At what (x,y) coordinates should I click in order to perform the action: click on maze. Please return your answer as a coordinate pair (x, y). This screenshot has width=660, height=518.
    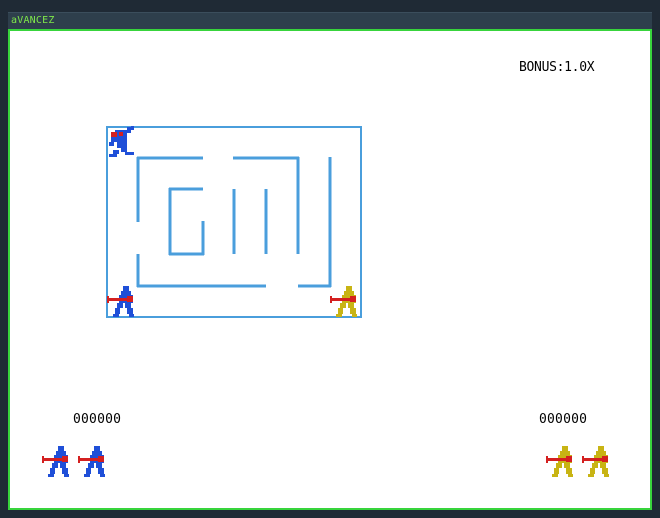
    Looking at the image, I should click on (234, 222).